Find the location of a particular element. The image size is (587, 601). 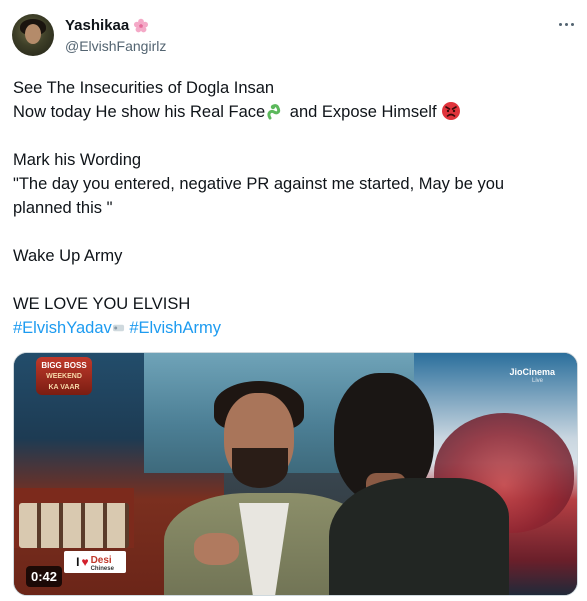

tweet-line: Mark his Wording is located at coordinates (77, 160).